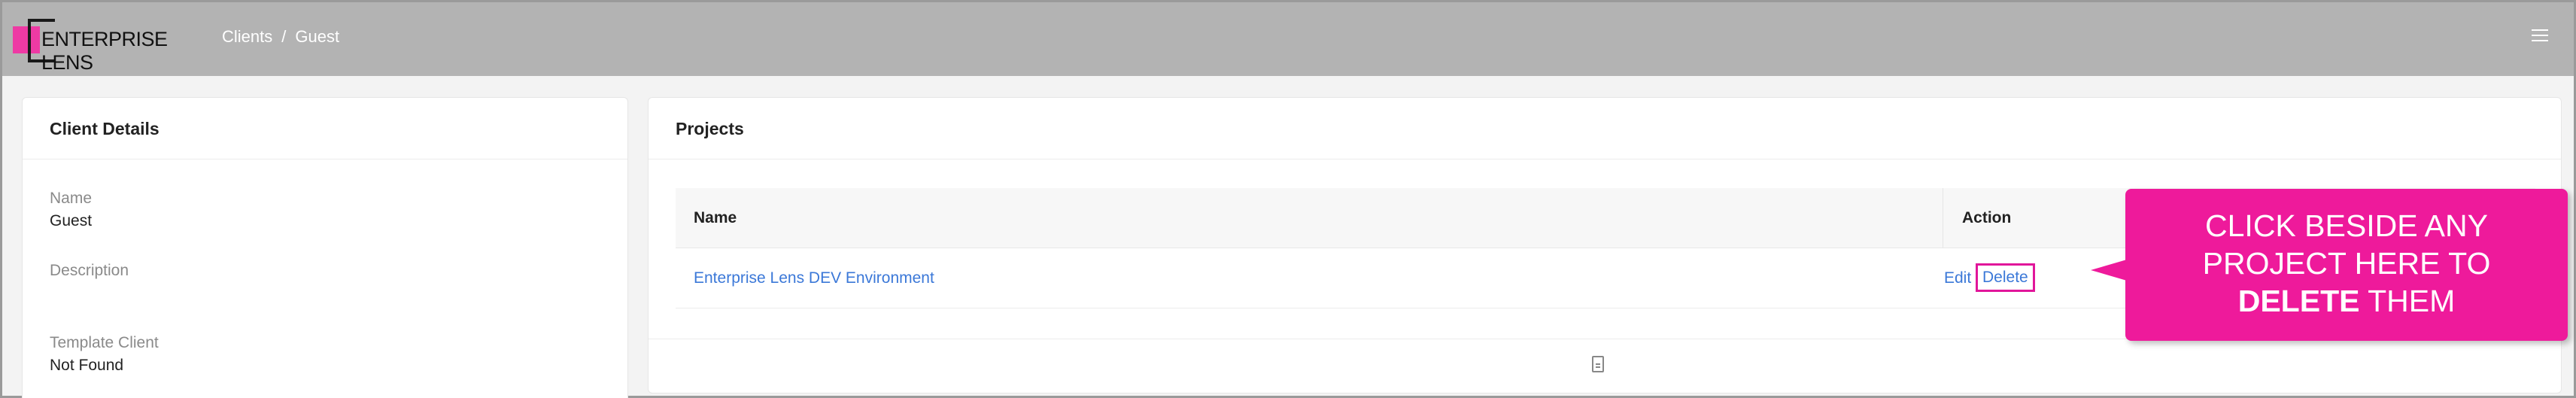 The width and height of the screenshot is (2576, 398). I want to click on callout-tail: THEM, so click(2412, 301).